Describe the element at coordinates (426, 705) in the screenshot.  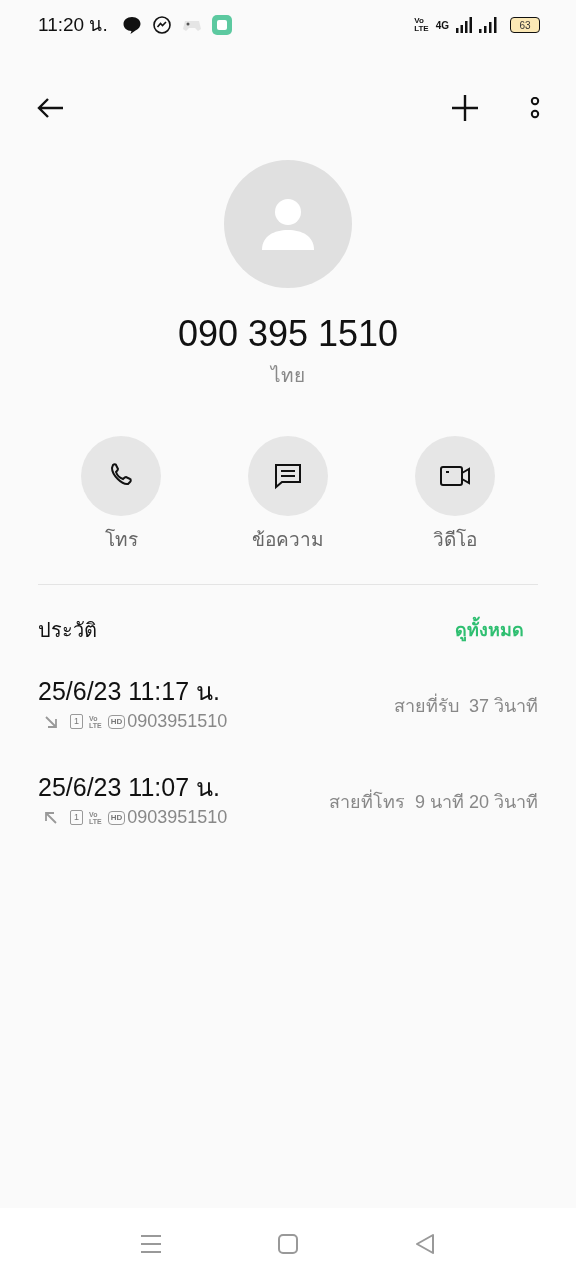
I see `call-type: สายที่รับ` at that location.